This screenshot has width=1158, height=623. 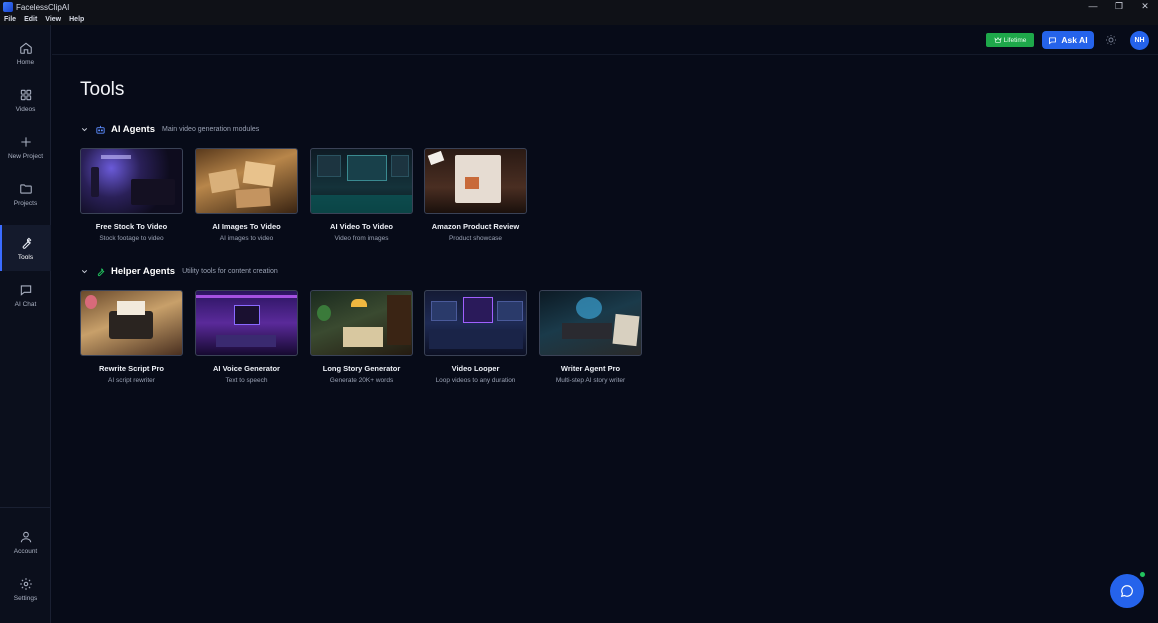 I want to click on ask-ai-button: Ask AI, so click(x=1068, y=40).